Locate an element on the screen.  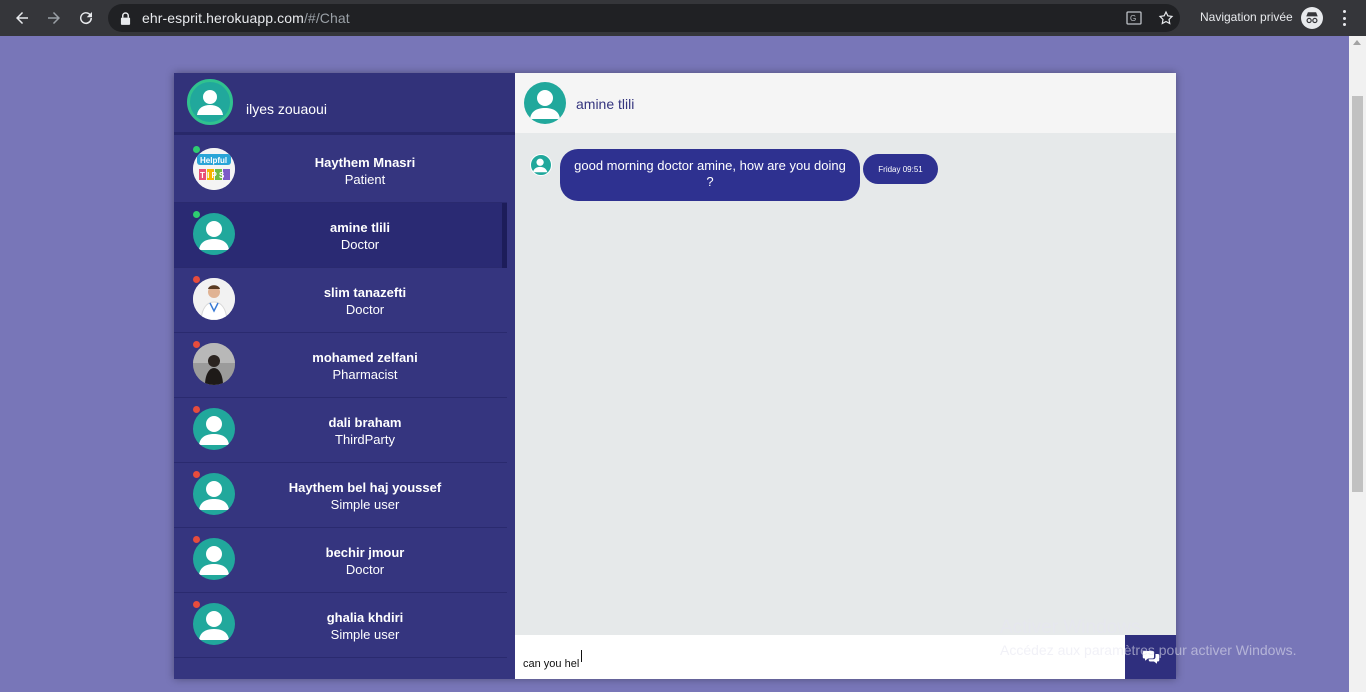
page-scrollbar is located at coordinates (1357, 364).